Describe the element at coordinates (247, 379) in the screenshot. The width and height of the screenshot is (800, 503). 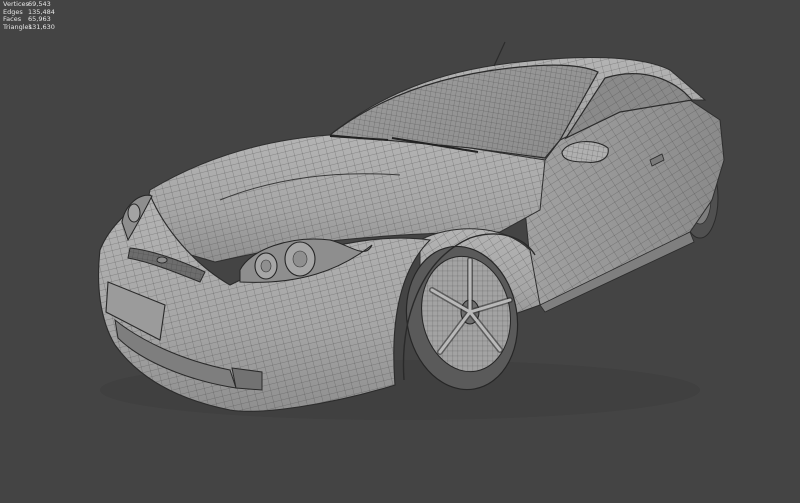
I see `fog-lamp` at that location.